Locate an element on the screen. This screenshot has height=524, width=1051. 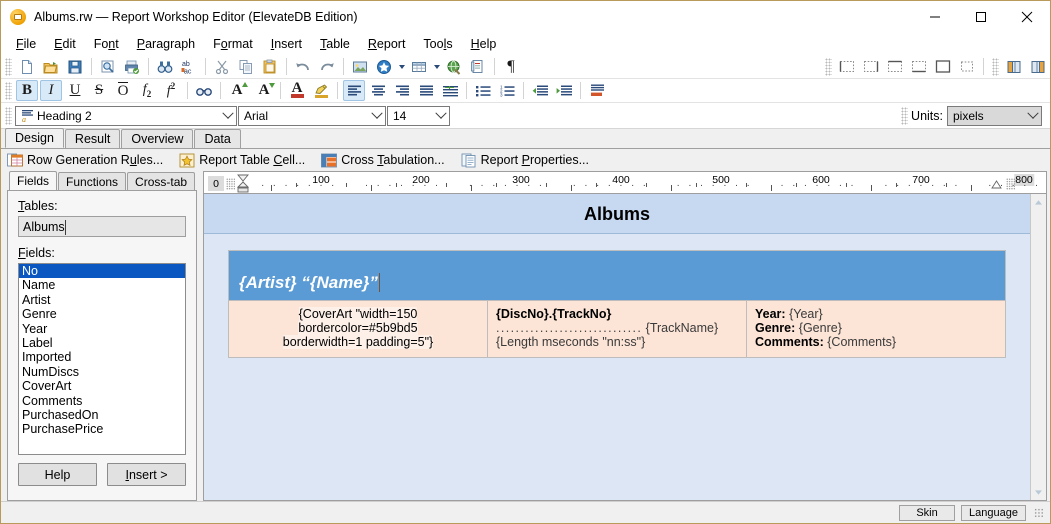
list-item: NumDiscs is located at coordinates (102, 372).